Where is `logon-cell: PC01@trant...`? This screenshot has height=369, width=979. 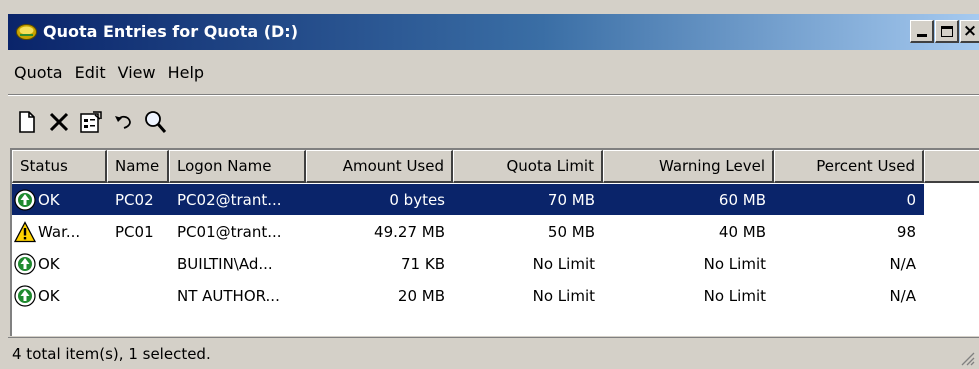 logon-cell: PC01@trant... is located at coordinates (229, 231).